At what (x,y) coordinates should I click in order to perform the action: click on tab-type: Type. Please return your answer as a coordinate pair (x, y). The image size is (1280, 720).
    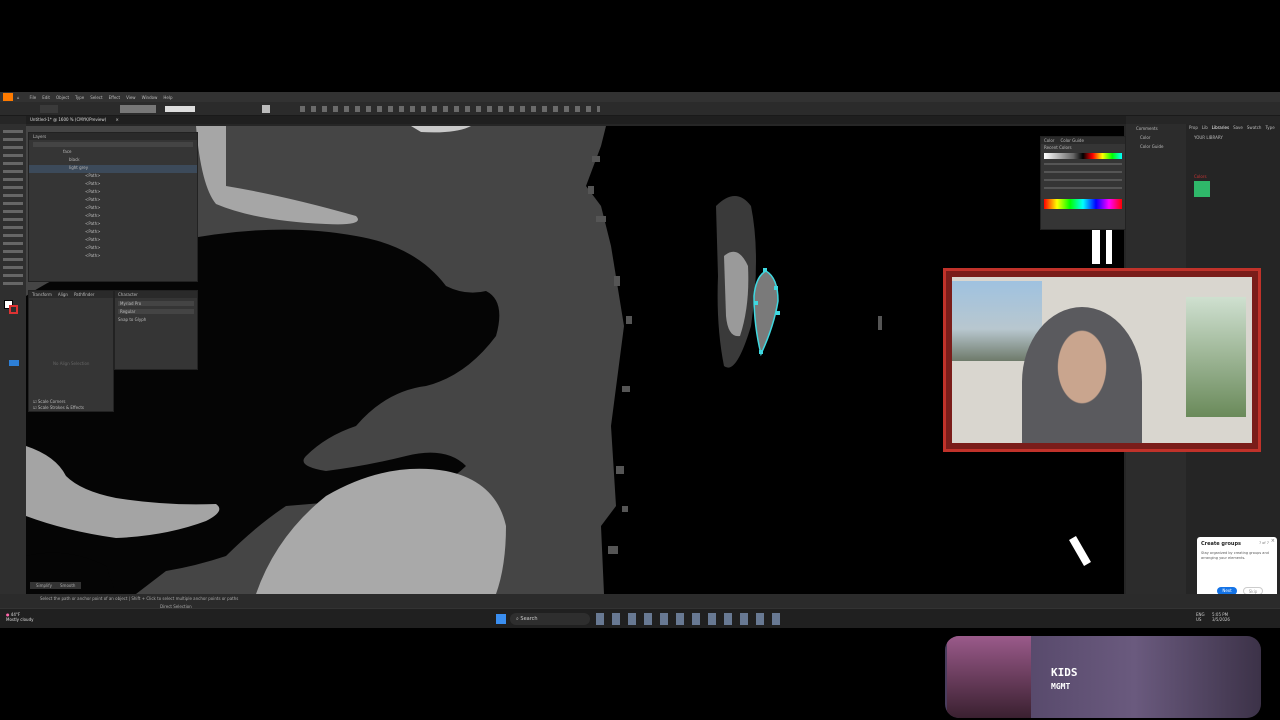
    Looking at the image, I should click on (1269, 127).